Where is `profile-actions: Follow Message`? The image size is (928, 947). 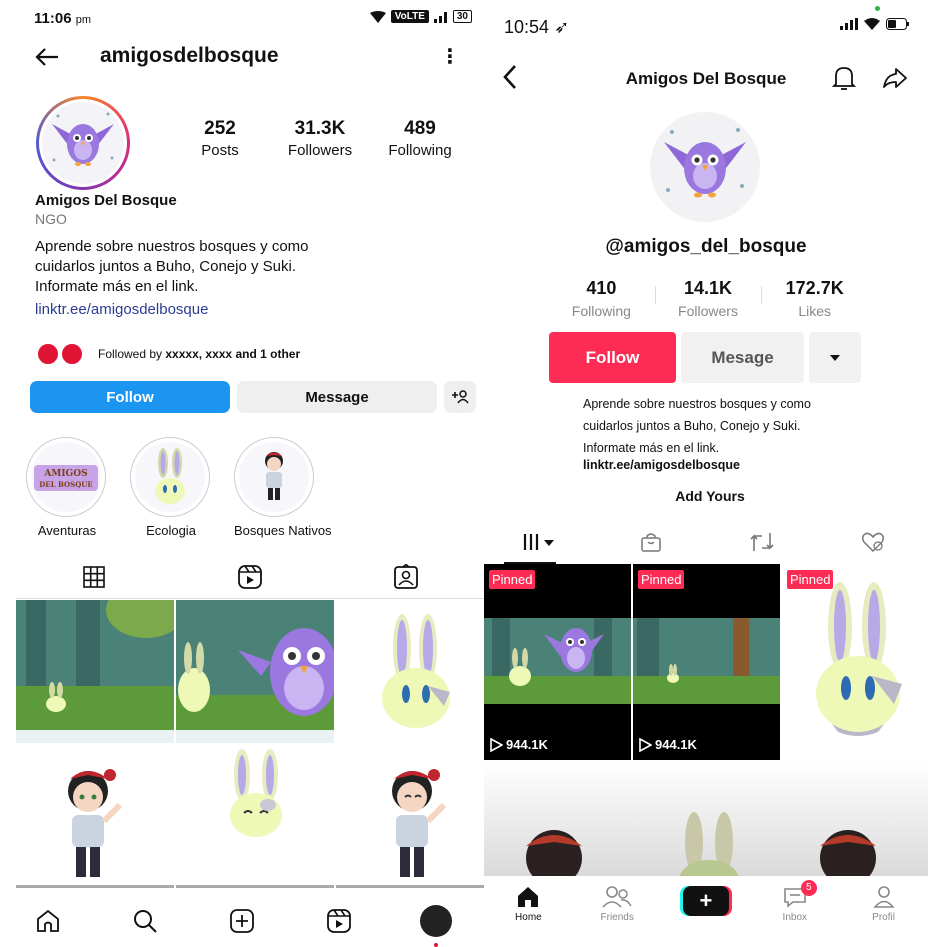 profile-actions: Follow Message is located at coordinates (253, 397).